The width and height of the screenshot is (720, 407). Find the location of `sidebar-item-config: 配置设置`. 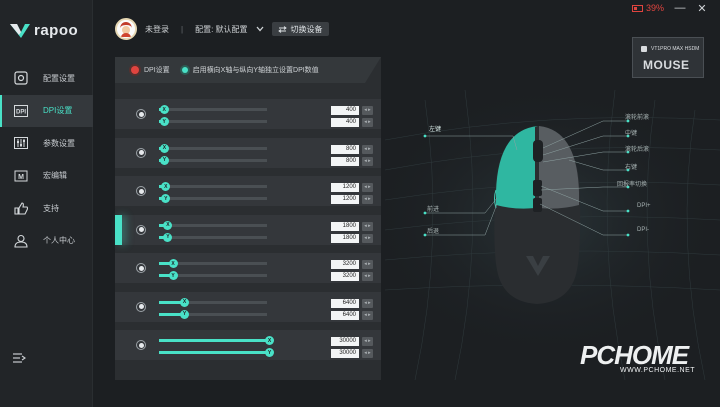

sidebar-item-config: 配置设置 is located at coordinates (46, 78).